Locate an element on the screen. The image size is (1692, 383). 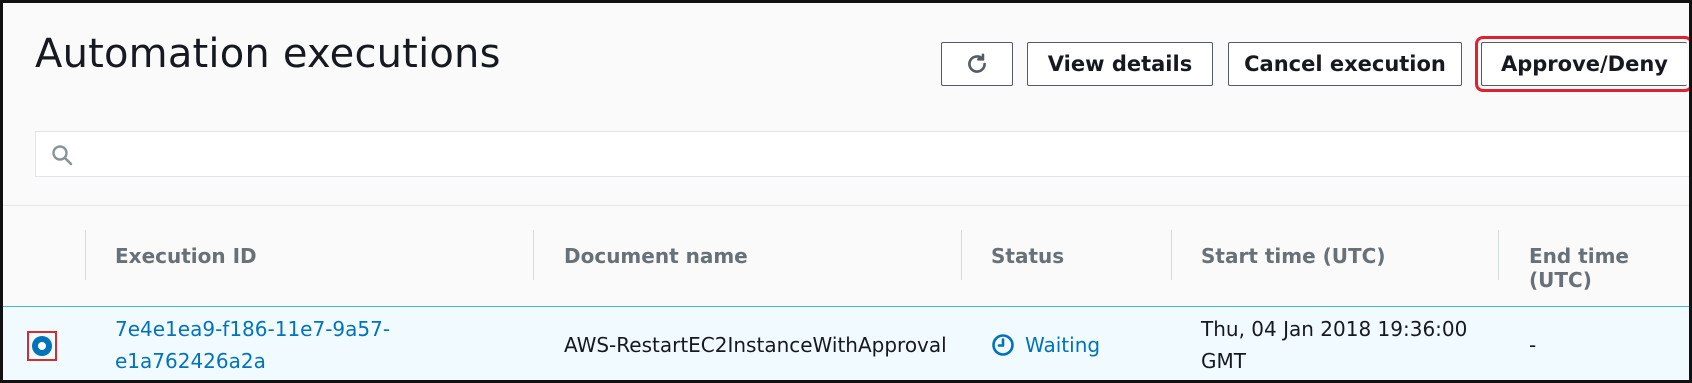
column-header-document-name: Document name is located at coordinates (656, 256).